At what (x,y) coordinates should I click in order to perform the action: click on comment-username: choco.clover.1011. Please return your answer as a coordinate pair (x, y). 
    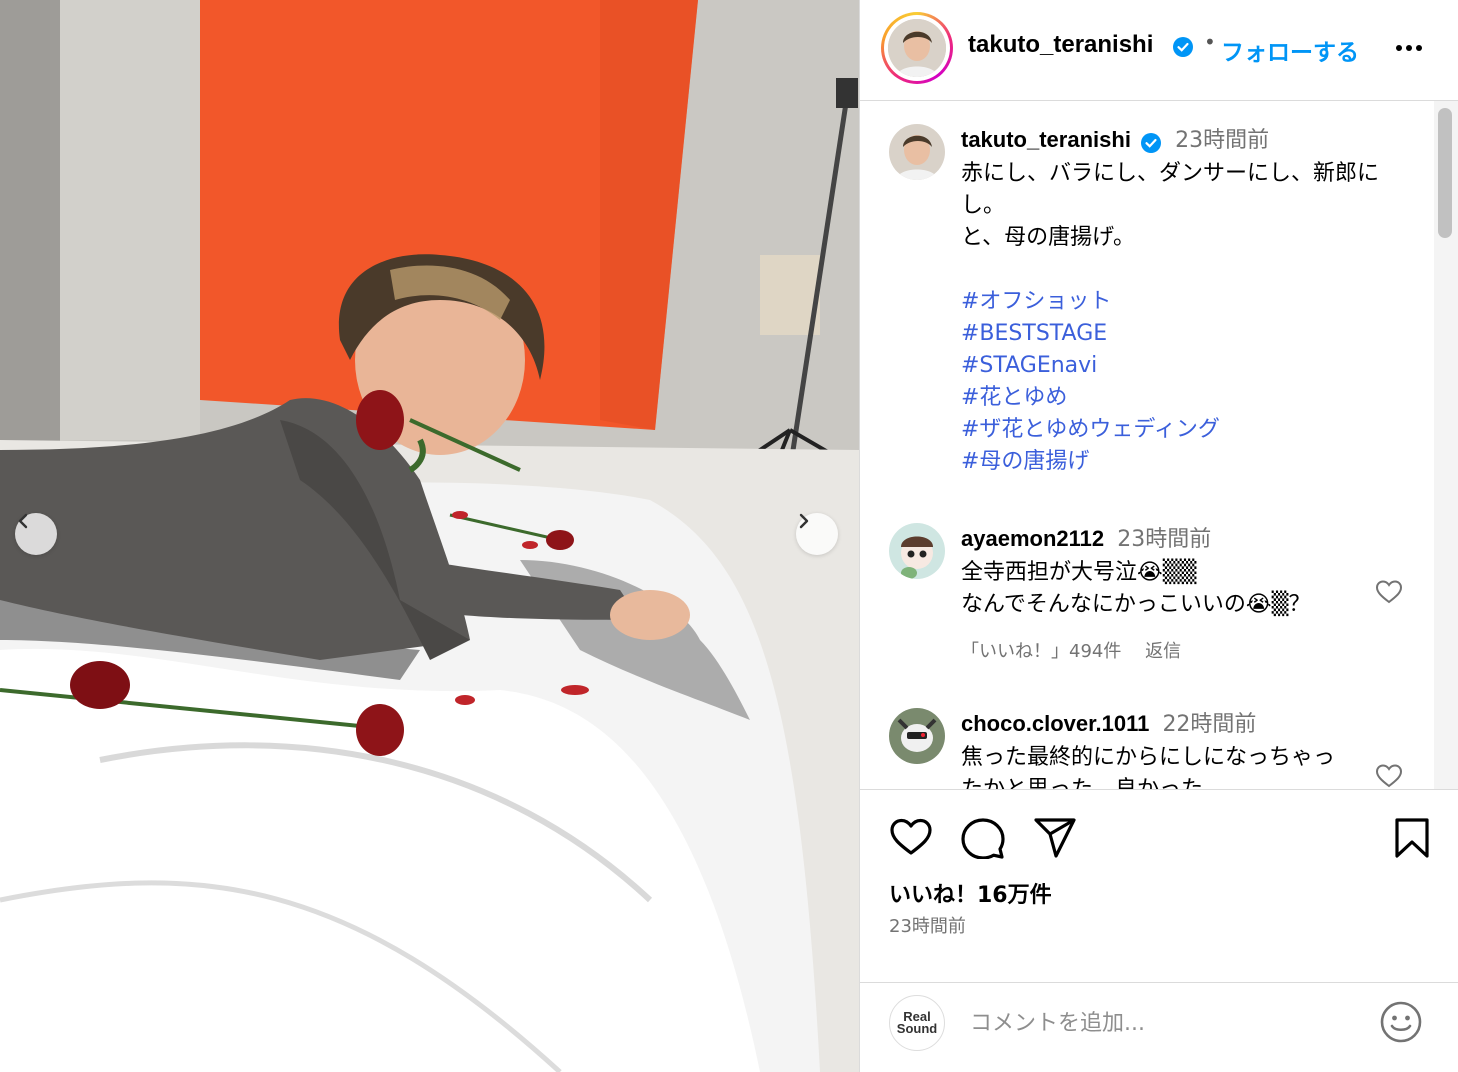
    Looking at the image, I should click on (1055, 723).